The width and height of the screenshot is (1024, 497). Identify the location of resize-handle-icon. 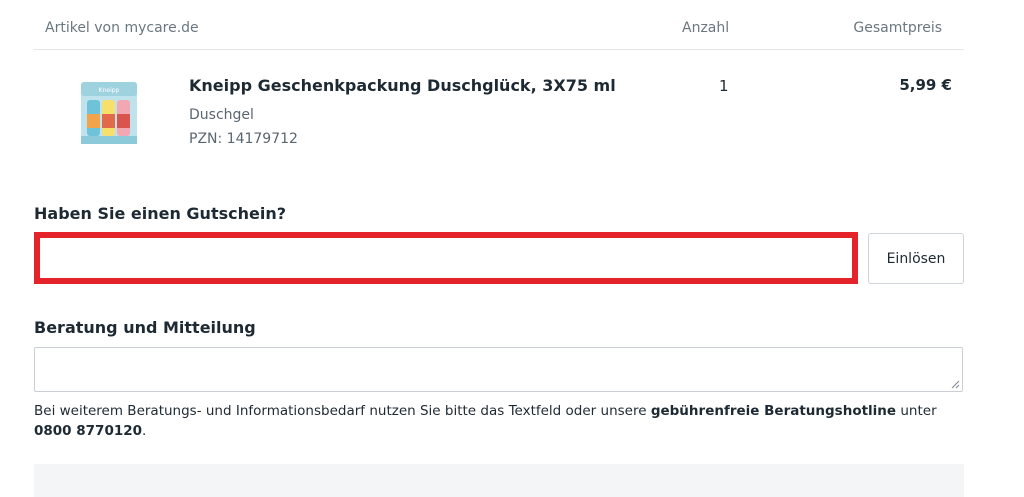
(955, 384).